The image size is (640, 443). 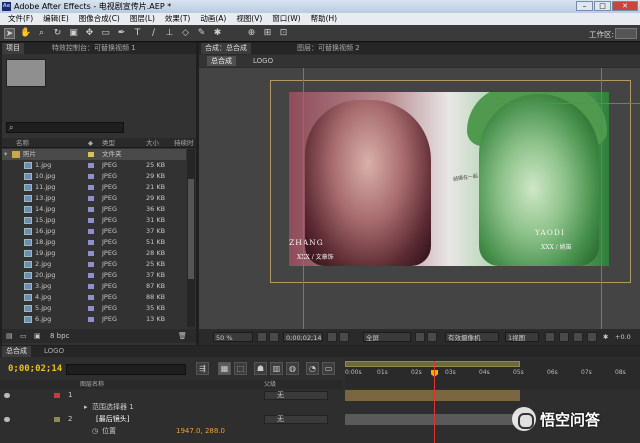 I want to click on trash-icon: 🗑, so click(x=182, y=336).